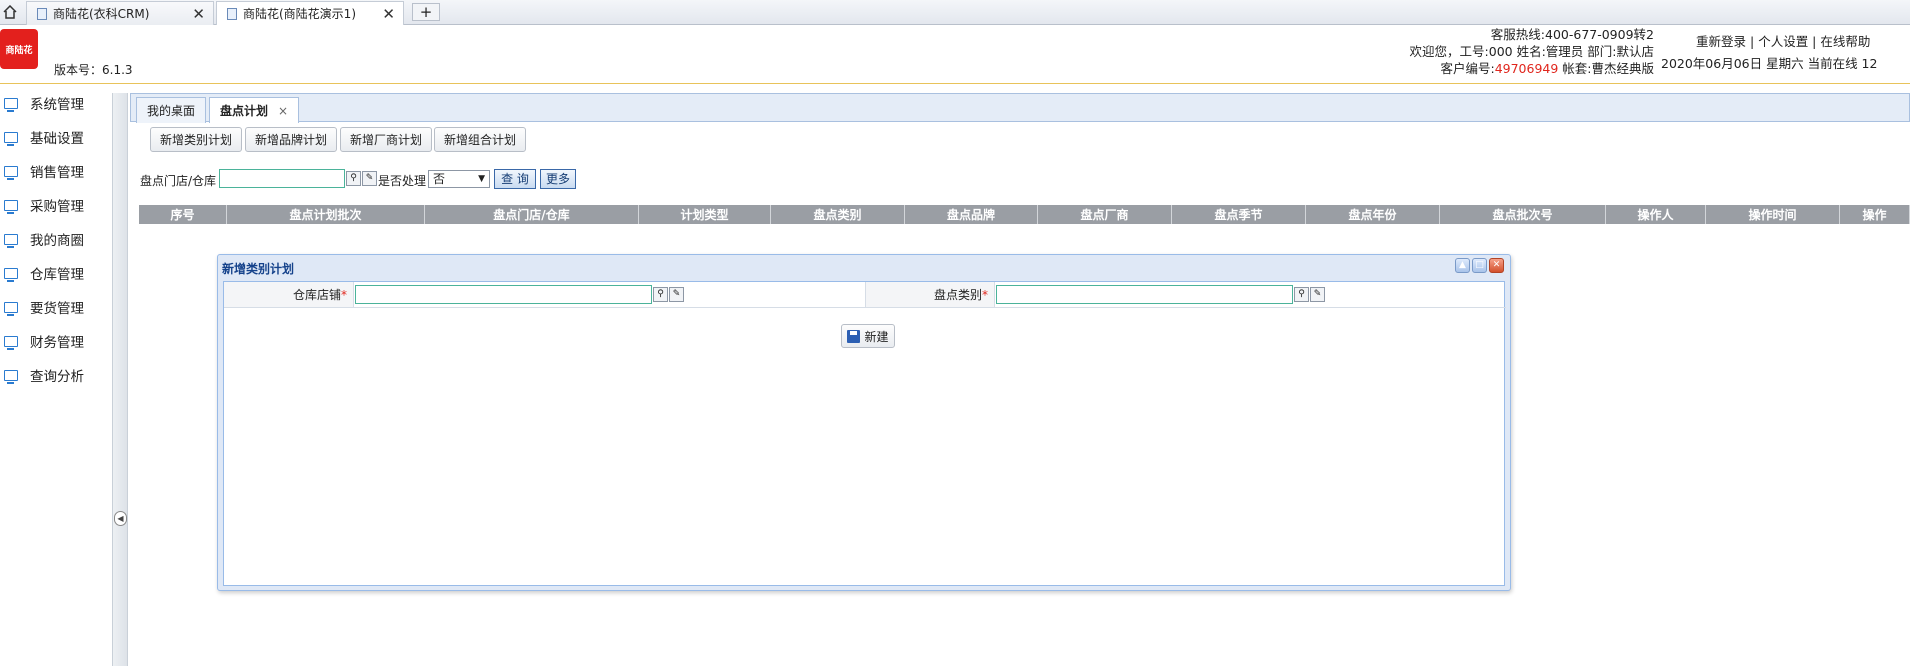 Image resolution: width=1910 pixels, height=666 pixels. I want to click on dropdown-arrow-icon: ▼, so click(481, 179).